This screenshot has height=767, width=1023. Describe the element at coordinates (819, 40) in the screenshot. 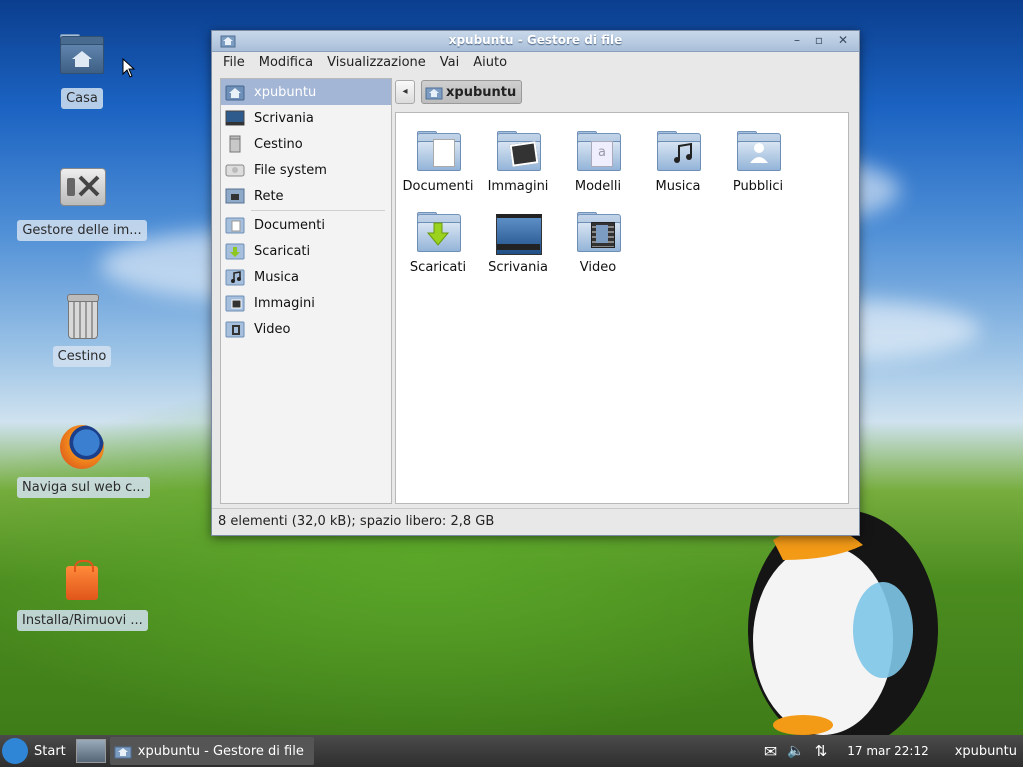

I see `maximize-button: ▫` at that location.